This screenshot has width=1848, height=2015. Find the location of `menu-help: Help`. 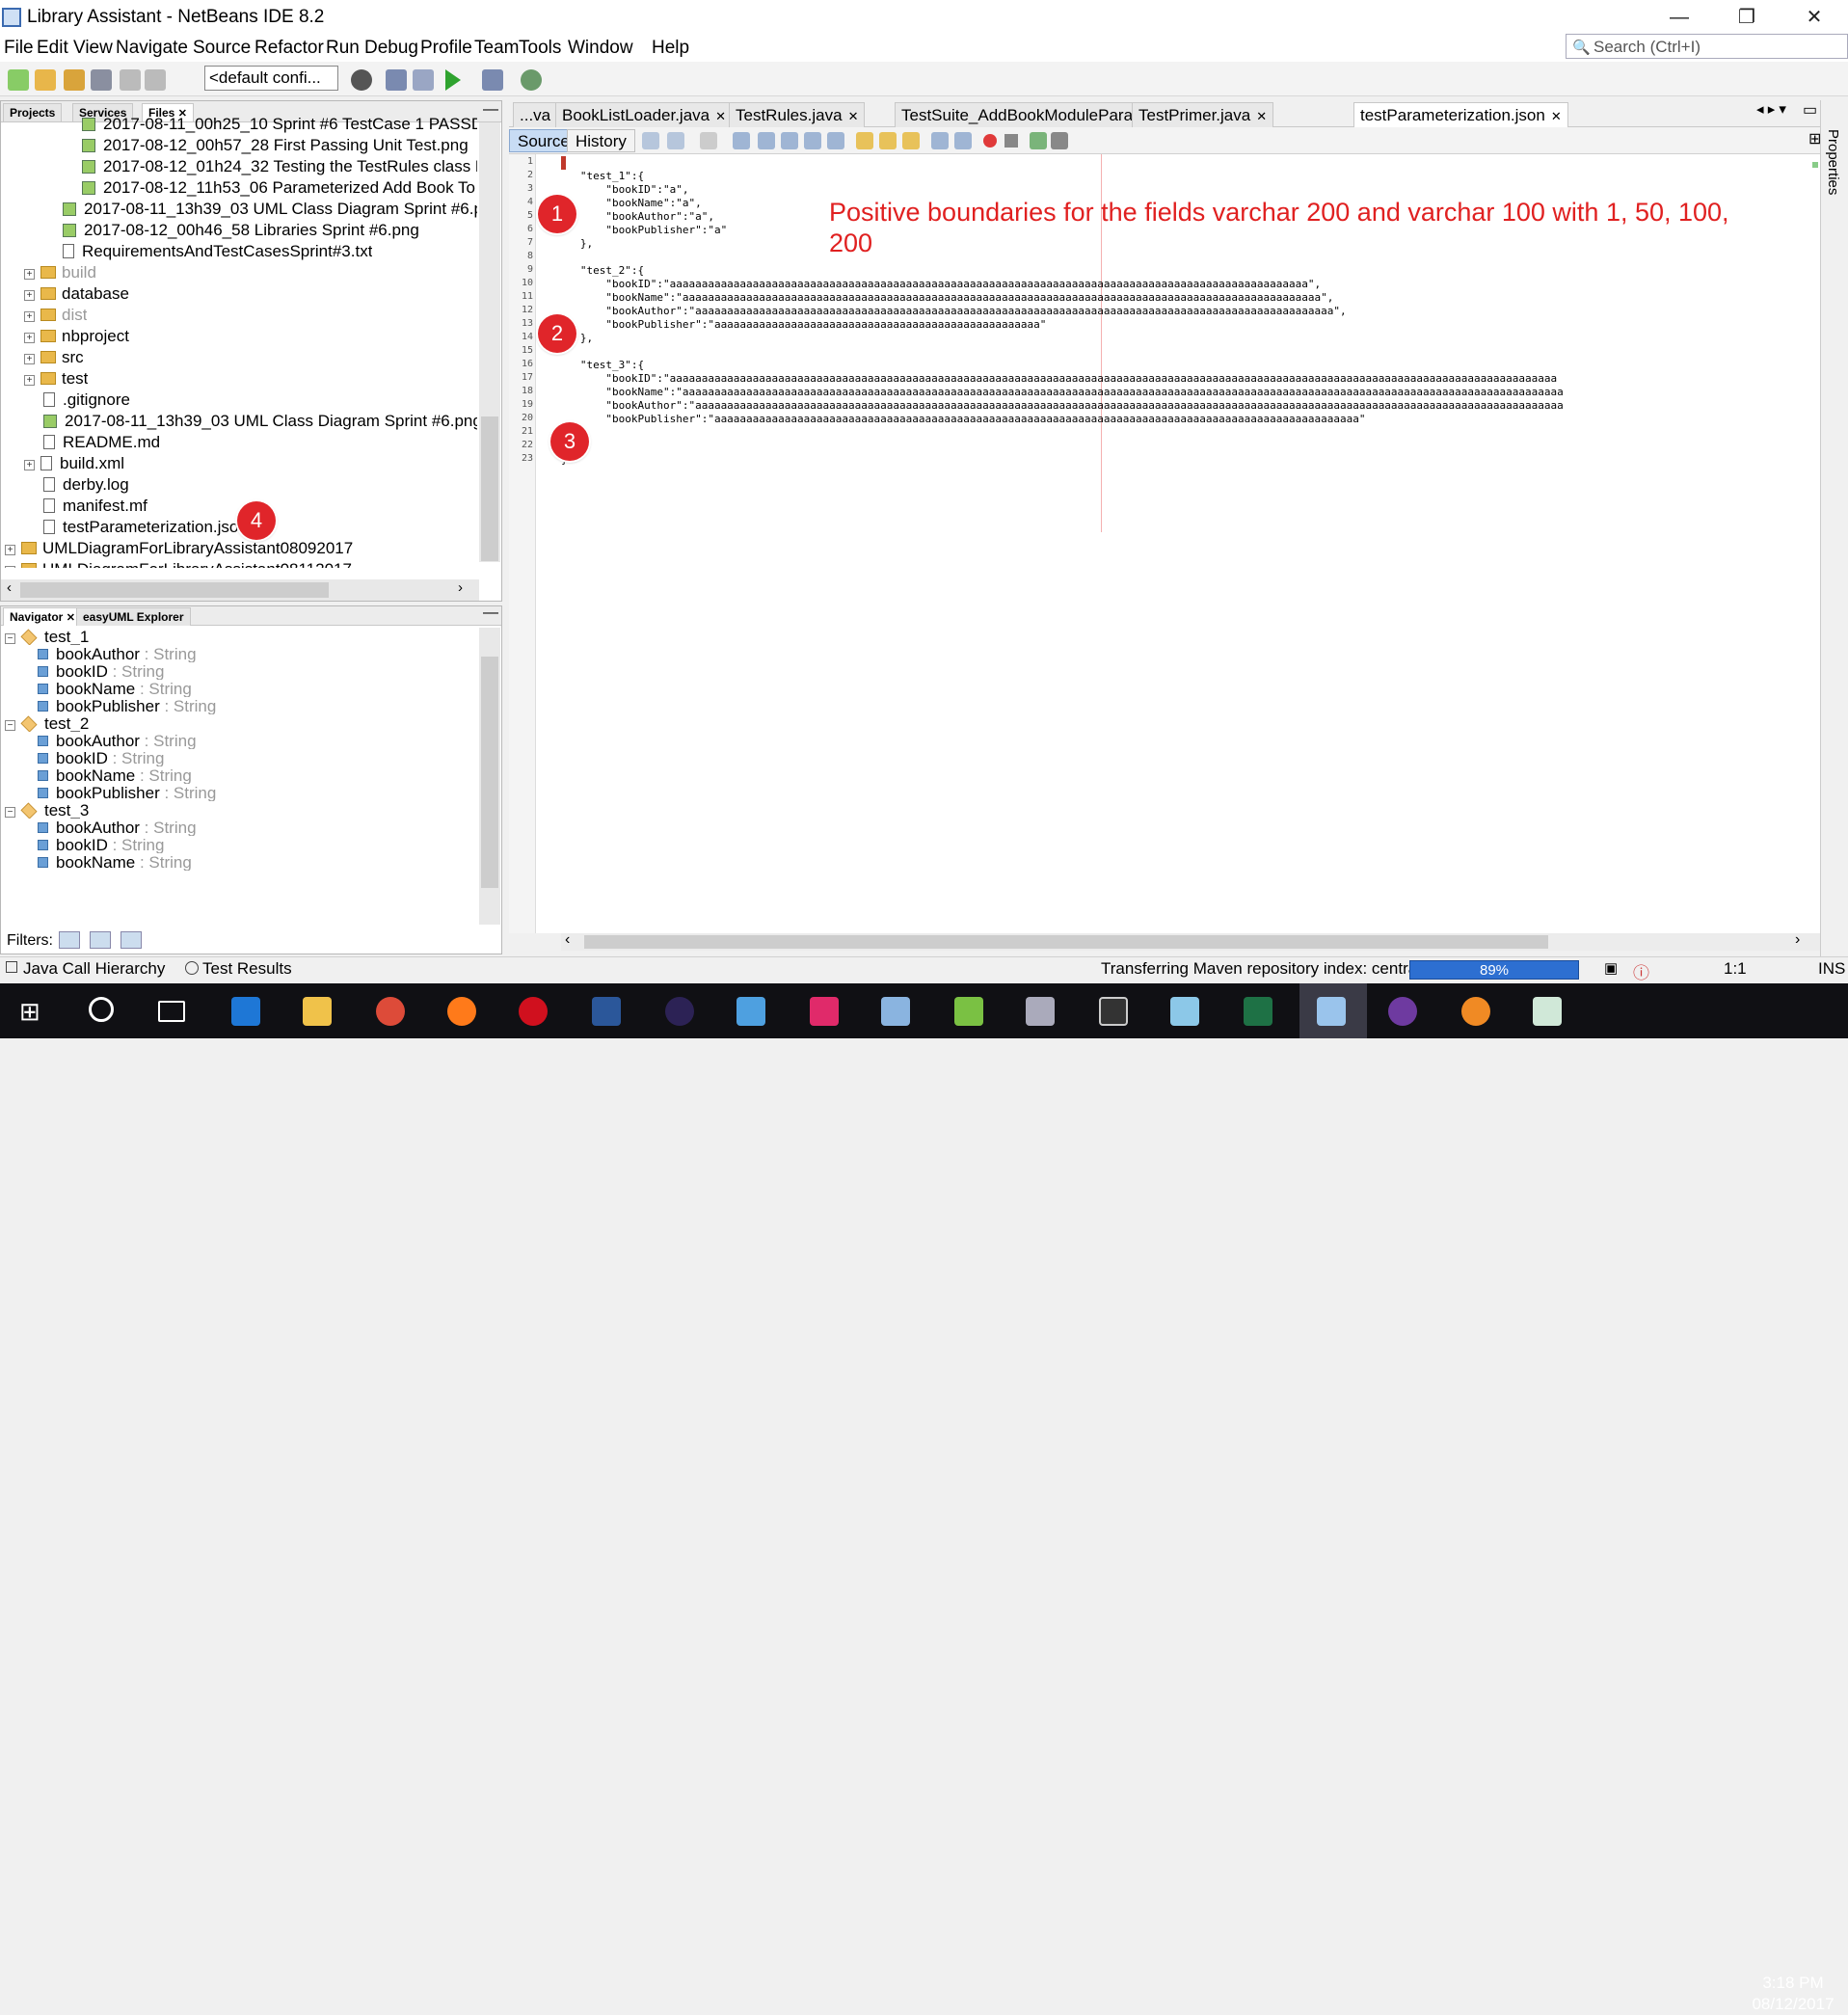

menu-help: Help is located at coordinates (671, 48).